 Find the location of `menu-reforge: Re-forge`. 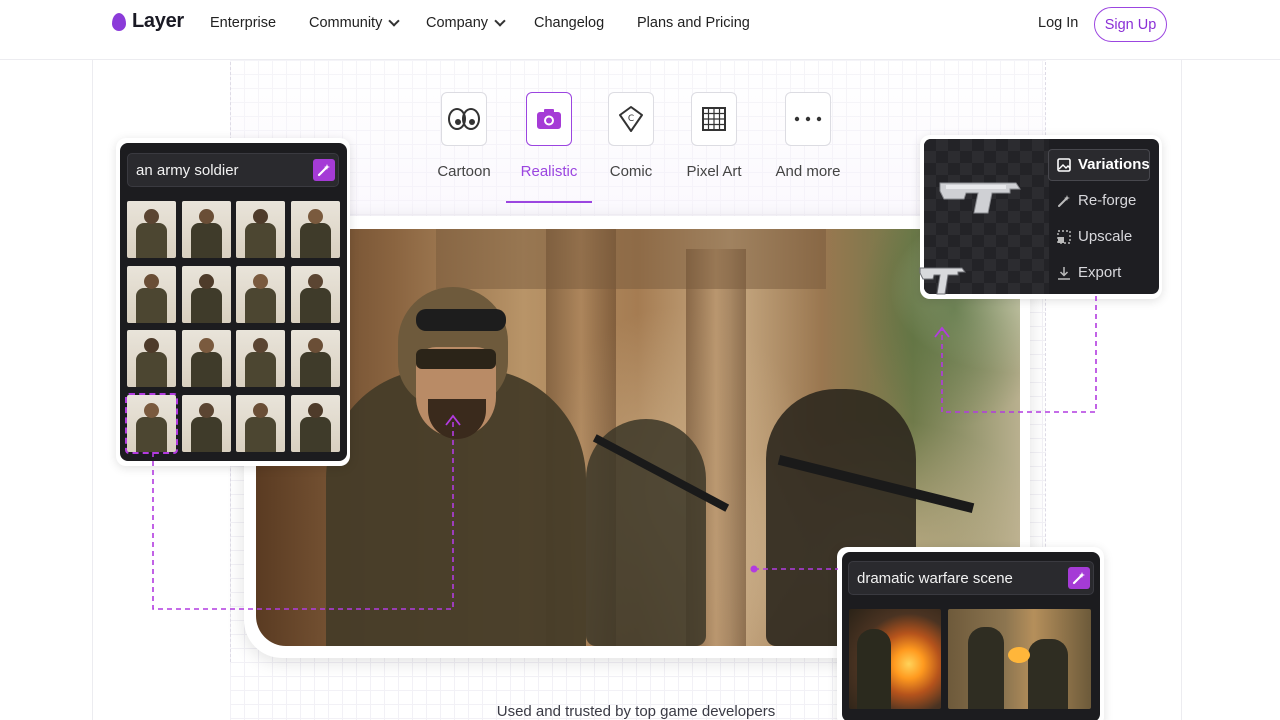

menu-reforge: Re-forge is located at coordinates (1096, 200).